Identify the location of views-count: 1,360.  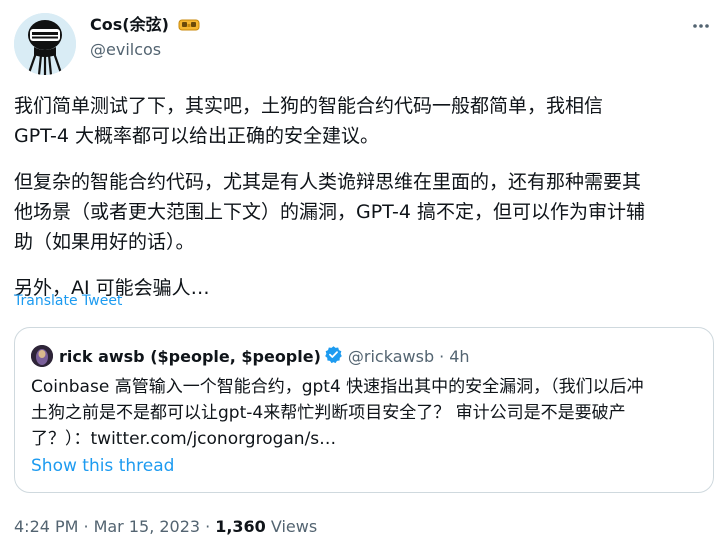
(240, 526).